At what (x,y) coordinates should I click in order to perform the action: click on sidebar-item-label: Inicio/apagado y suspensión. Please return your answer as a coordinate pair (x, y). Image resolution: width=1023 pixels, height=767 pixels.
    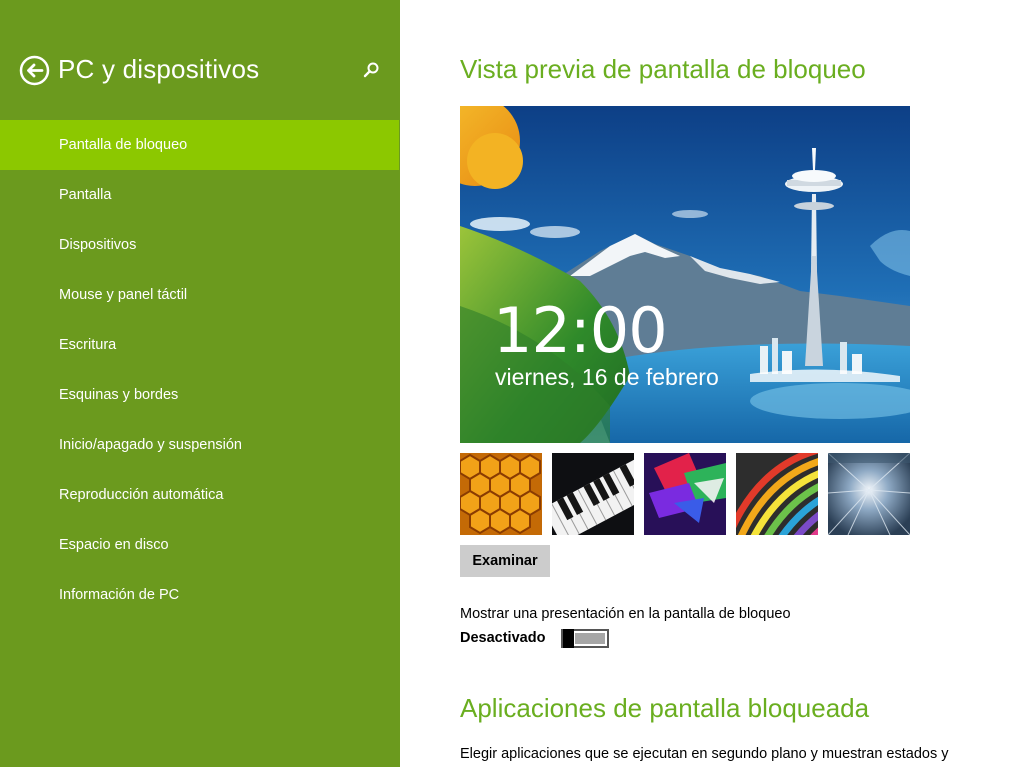
    Looking at the image, I should click on (150, 445).